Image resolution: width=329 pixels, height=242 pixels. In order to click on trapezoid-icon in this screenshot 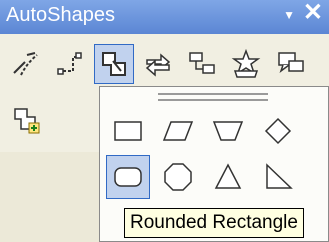, I will do `click(228, 131)`.